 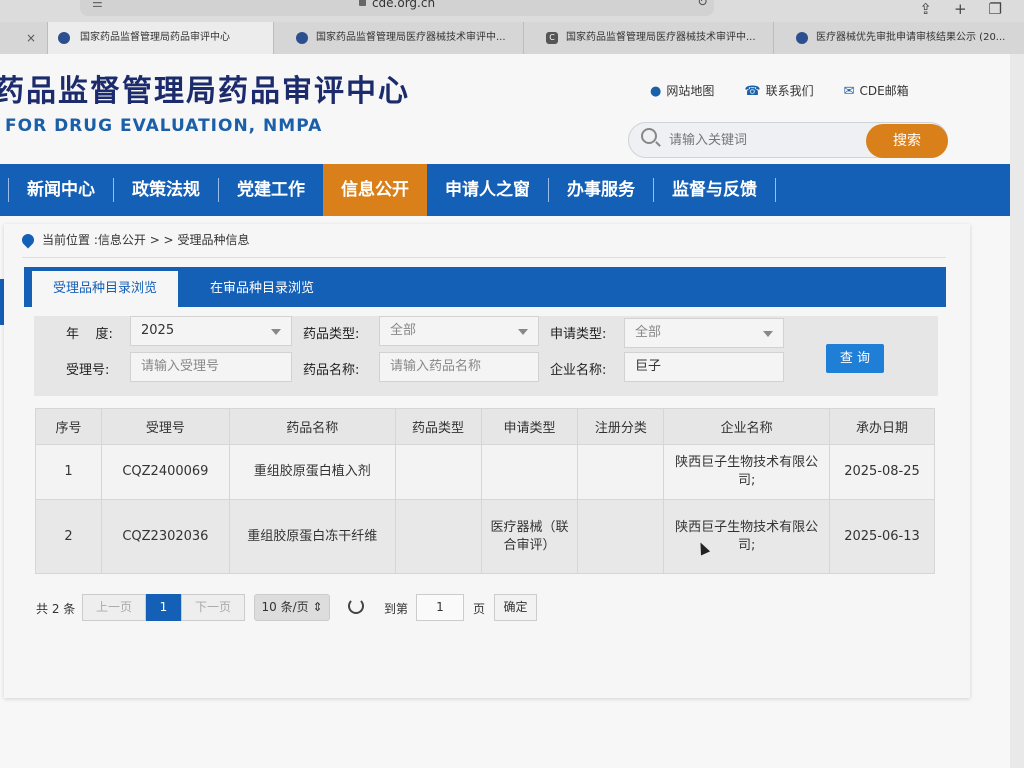 I want to click on main-nav: 新闻中心 政策法规 党建工作 信息公开 申请人之窗 办事服务 监督与反馈, so click(x=505, y=190).